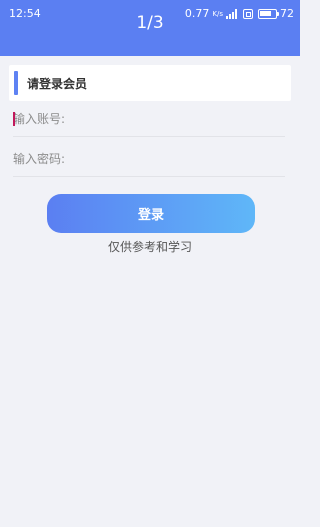 Image resolution: width=320 pixels, height=527 pixels. What do you see at coordinates (217, 13) in the screenshot?
I see `network-speed-unit: K/s` at bounding box center [217, 13].